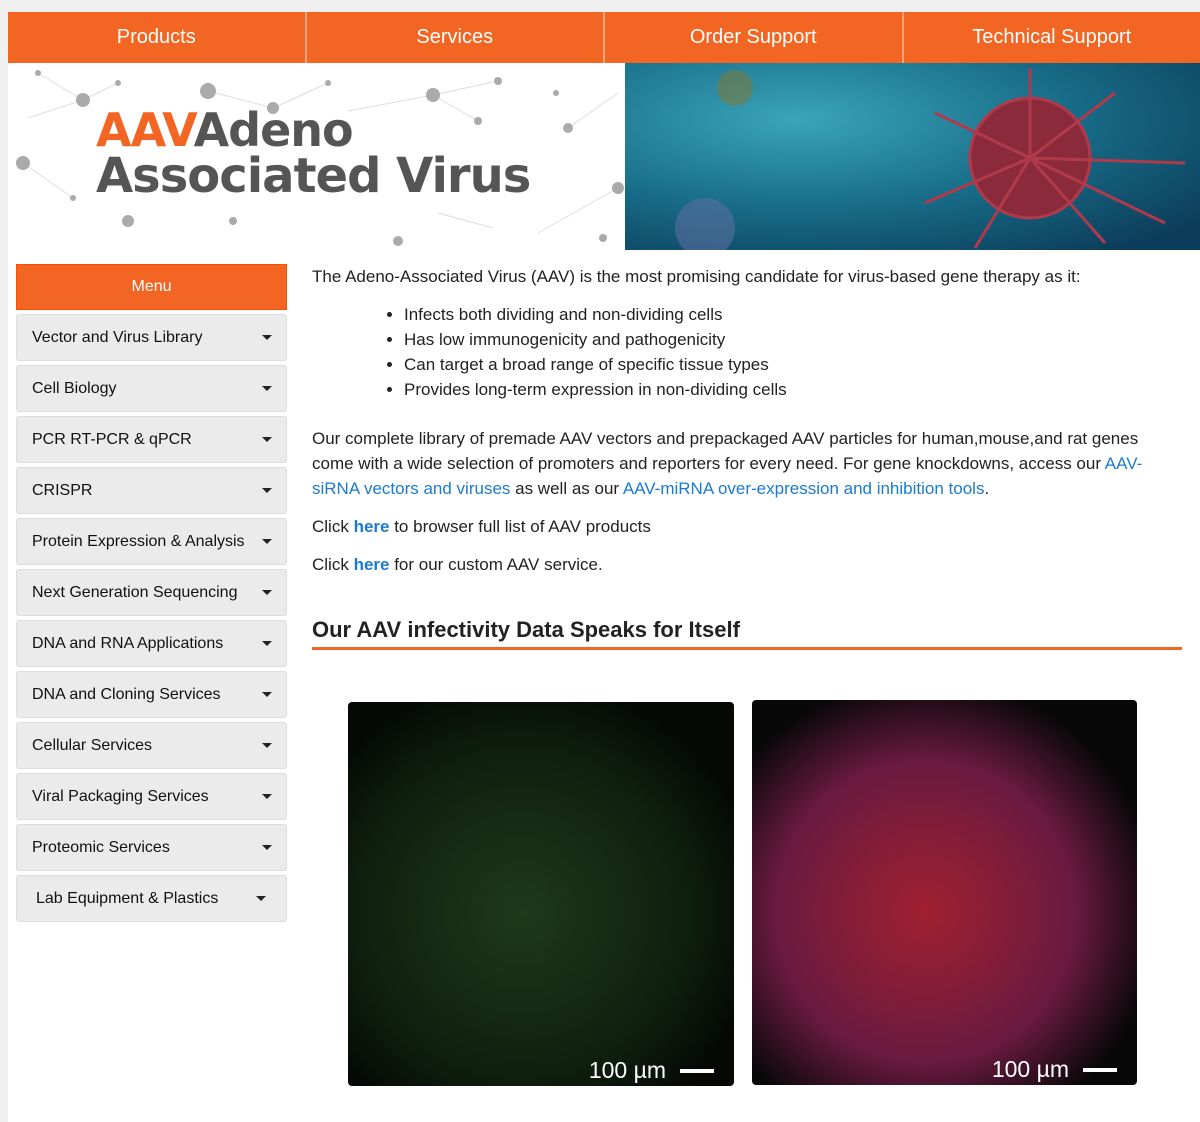  Describe the element at coordinates (793, 339) in the screenshot. I see `list-item: Has low immunogenicity and pathogenicity` at that location.